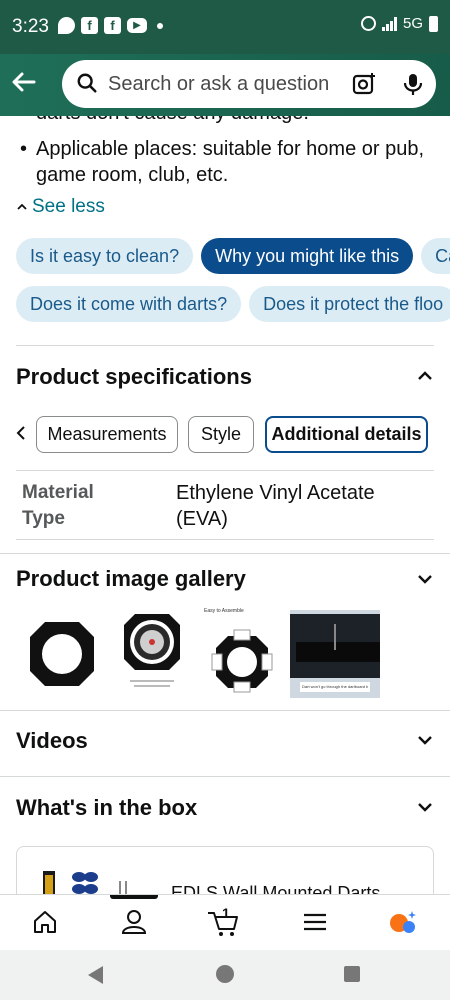  What do you see at coordinates (221, 434) in the screenshot?
I see `tab-style: Style` at bounding box center [221, 434].